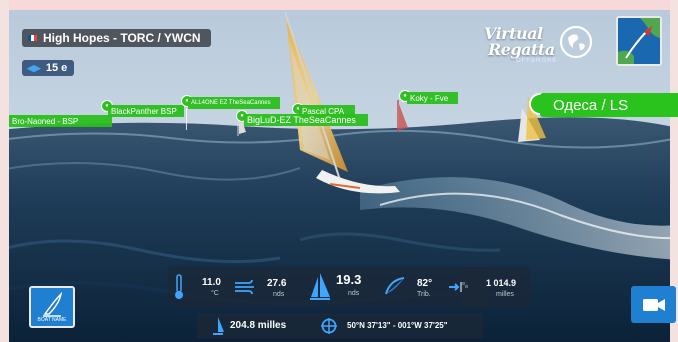 This screenshot has width=678, height=342. I want to click on boat-tag-label: ALL4ONE EZ TheSeaCannes, so click(231, 103).